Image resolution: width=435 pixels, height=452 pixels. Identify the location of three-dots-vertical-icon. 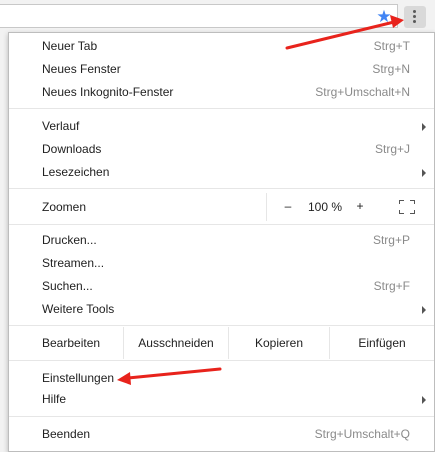
(415, 17).